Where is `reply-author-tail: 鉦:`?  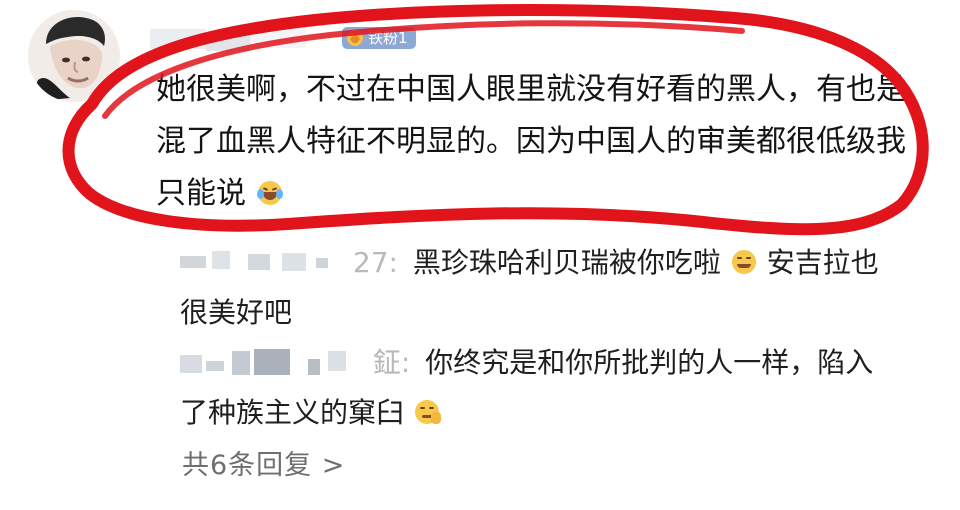 reply-author-tail: 鉦: is located at coordinates (391, 362).